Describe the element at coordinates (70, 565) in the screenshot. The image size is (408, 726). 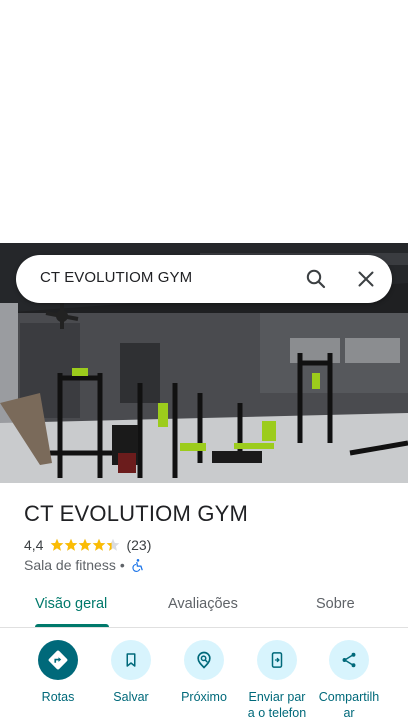
I see `category-label: Sala de fitness` at that location.